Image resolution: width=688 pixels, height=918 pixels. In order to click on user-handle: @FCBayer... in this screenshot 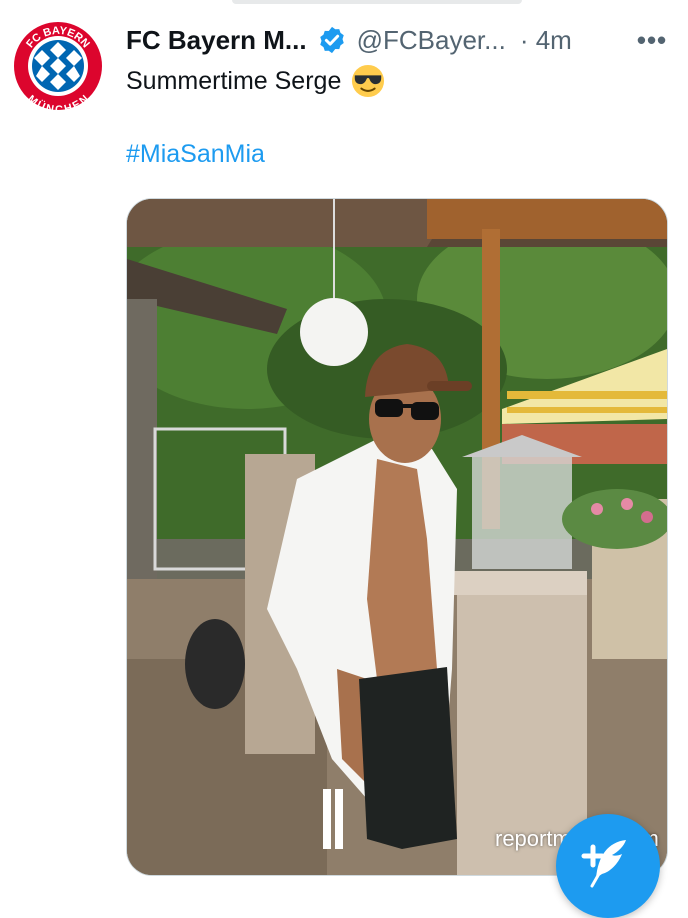, I will do `click(431, 40)`.